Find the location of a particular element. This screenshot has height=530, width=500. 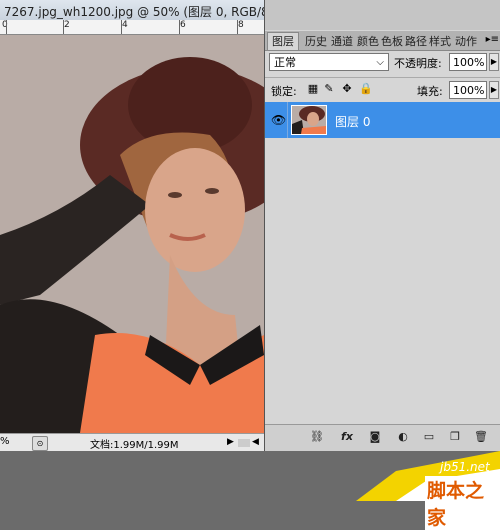

status-bar: % ⊙ 文档:1.99M/1.99M ▶ ◀ is located at coordinates (132, 442).